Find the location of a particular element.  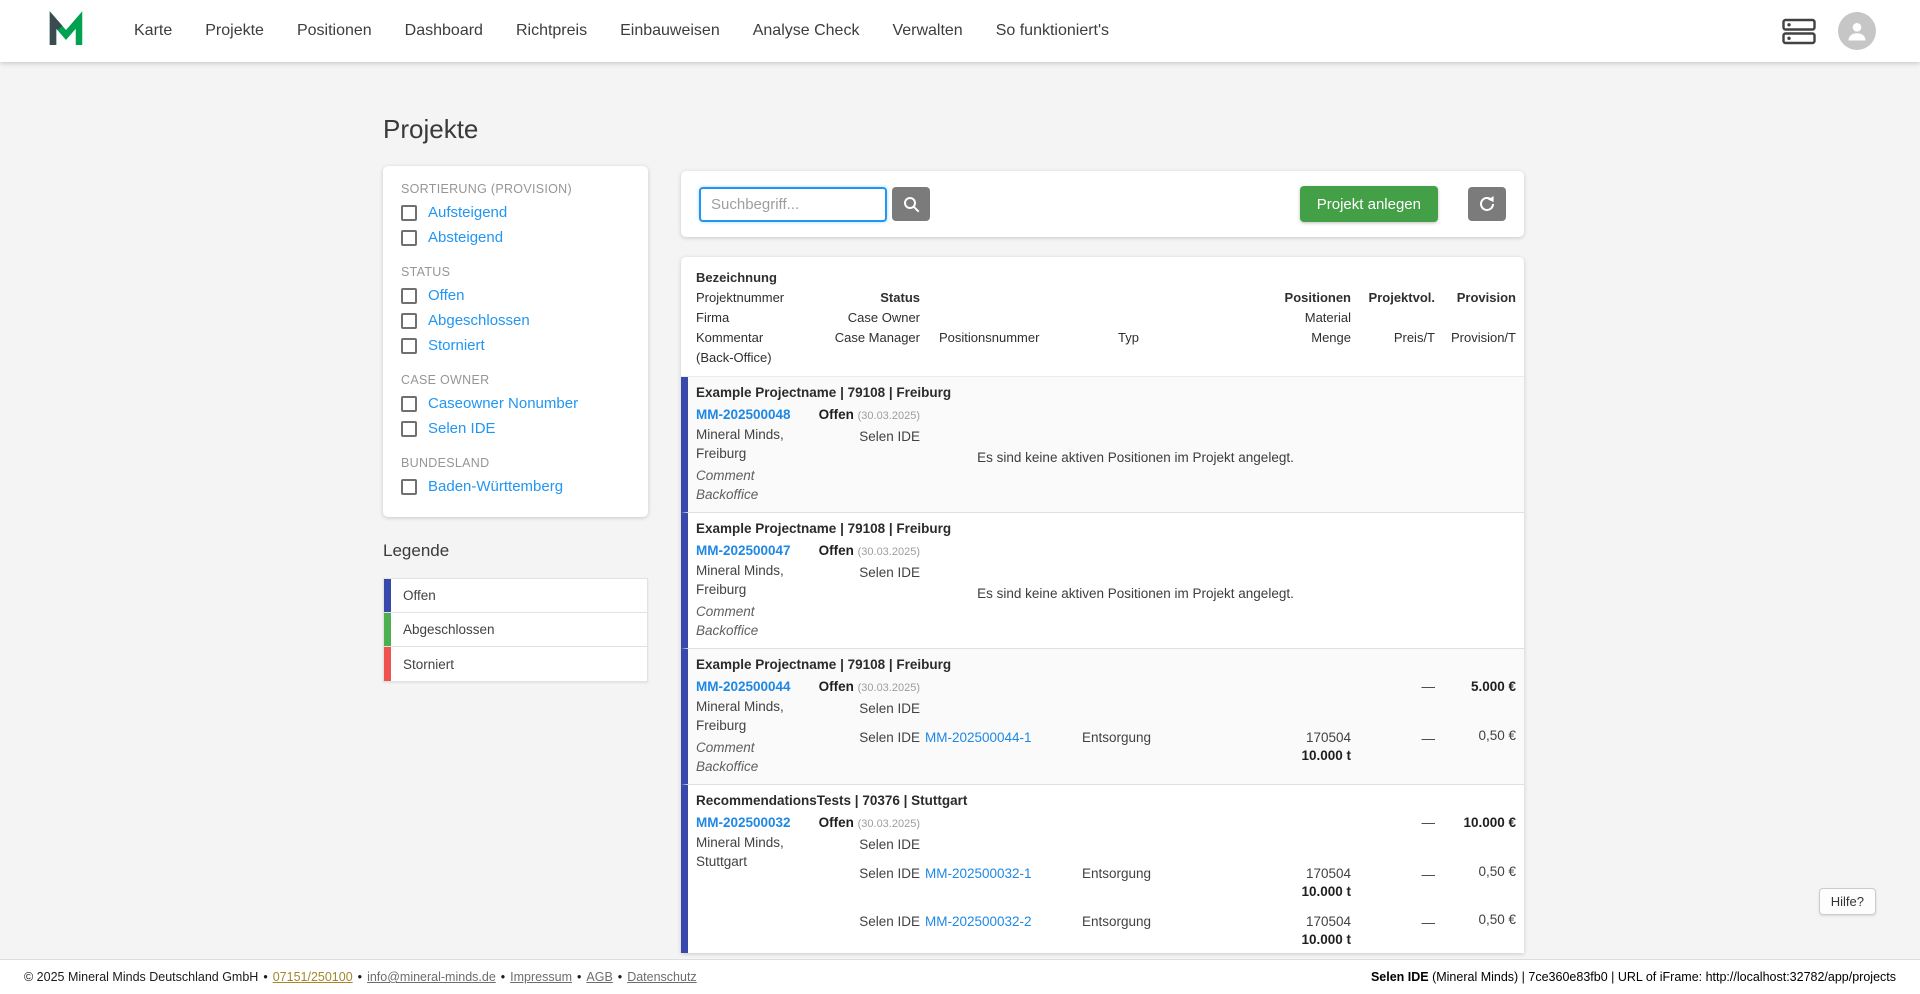

help-button: Hilfe? is located at coordinates (1847, 901).